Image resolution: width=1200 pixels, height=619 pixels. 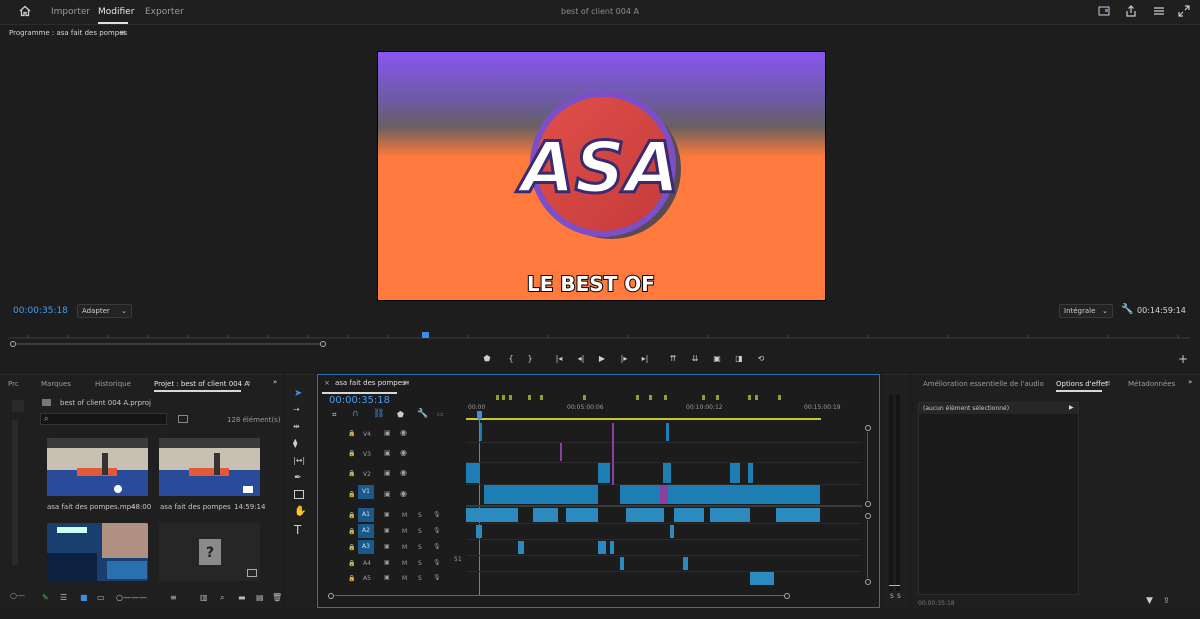 What do you see at coordinates (366, 547) in the screenshot?
I see `track-target-a3: A3` at bounding box center [366, 547].